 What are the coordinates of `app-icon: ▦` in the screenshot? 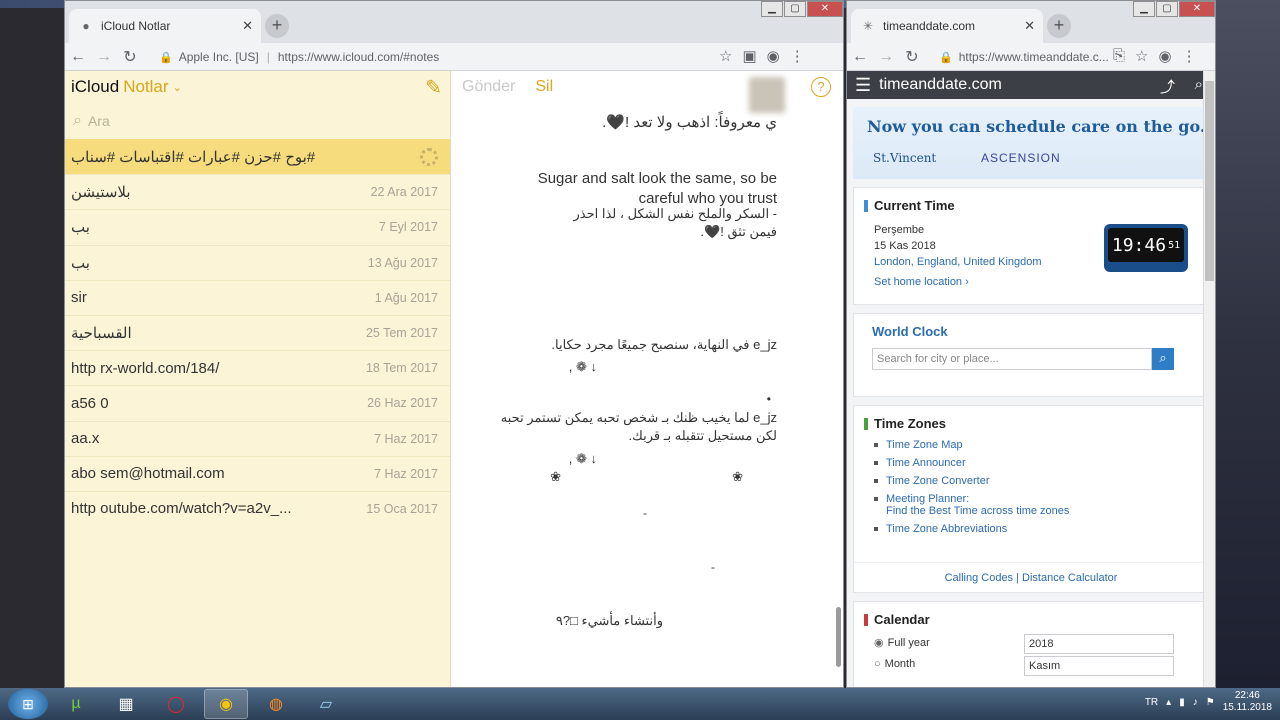 It's located at (126, 704).